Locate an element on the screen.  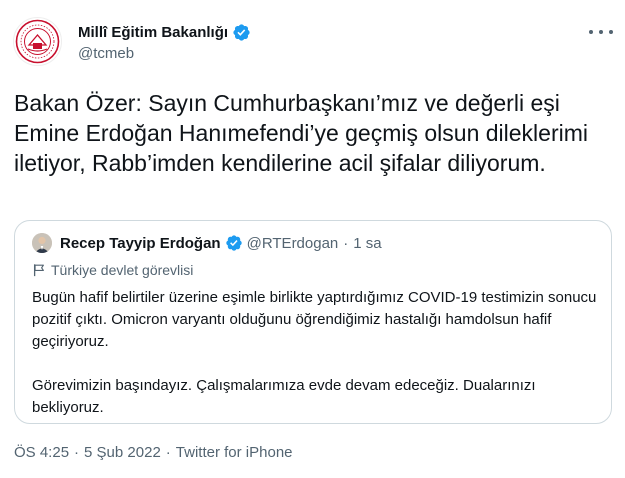
more-options-icon is located at coordinates (601, 32).